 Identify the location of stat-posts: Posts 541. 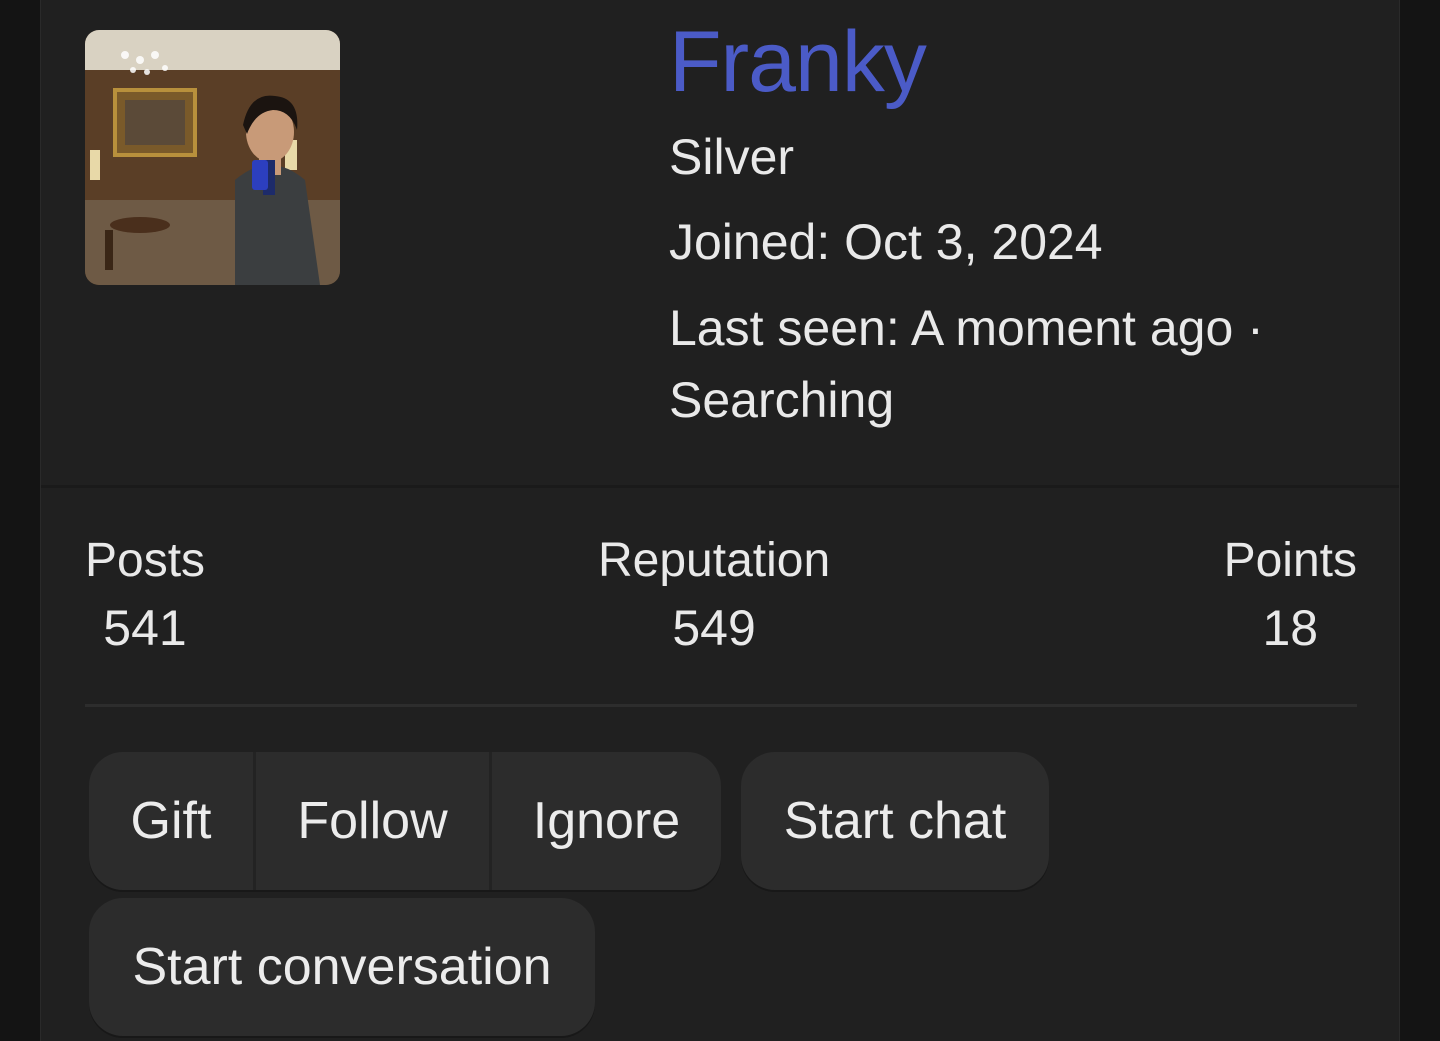
(145, 597).